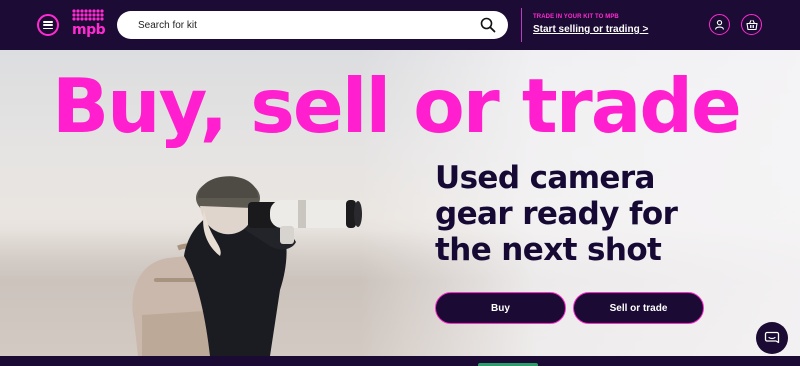 Image resolution: width=800 pixels, height=366 pixels. I want to click on search-bar, so click(312, 25).